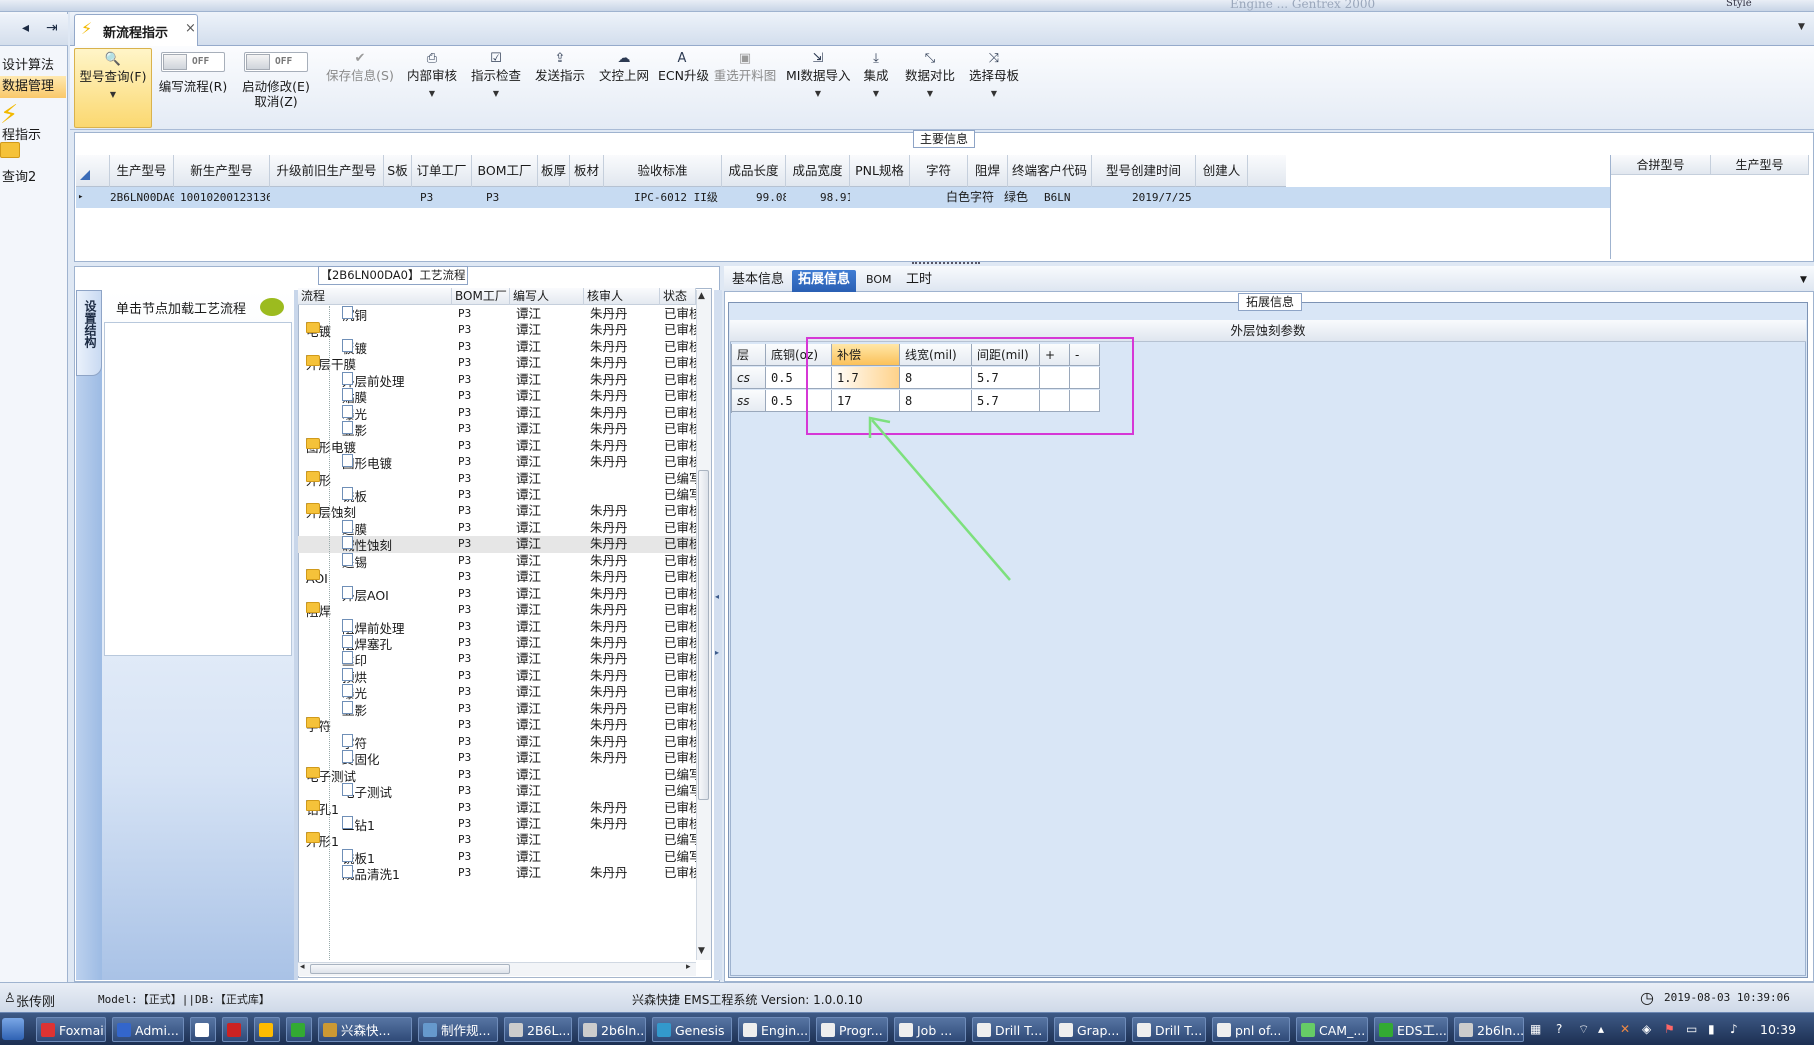 The height and width of the screenshot is (1045, 1814). I want to click on nav-item-design-algorithm: 设计算法, so click(33, 63).